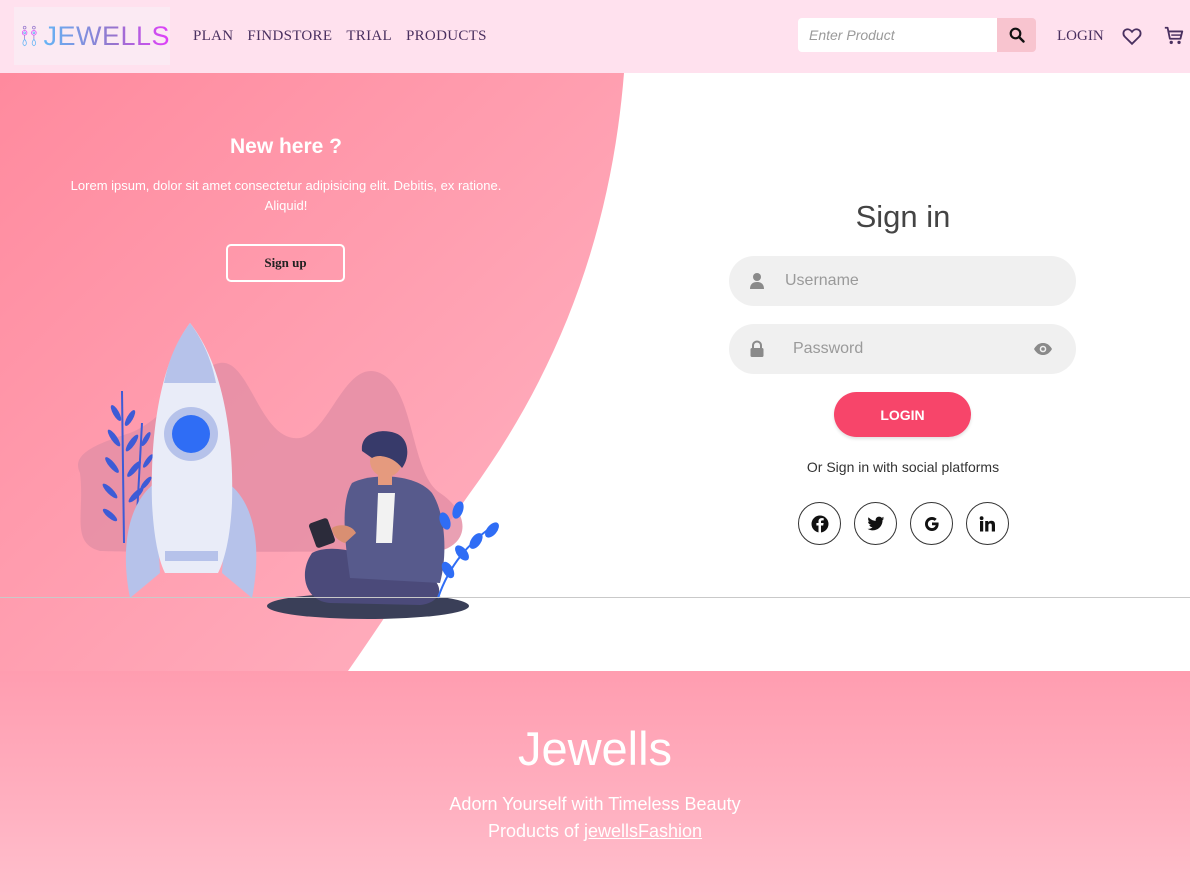 The width and height of the screenshot is (1190, 895). What do you see at coordinates (106, 35) in the screenshot?
I see `brand-name: JEWELLS` at bounding box center [106, 35].